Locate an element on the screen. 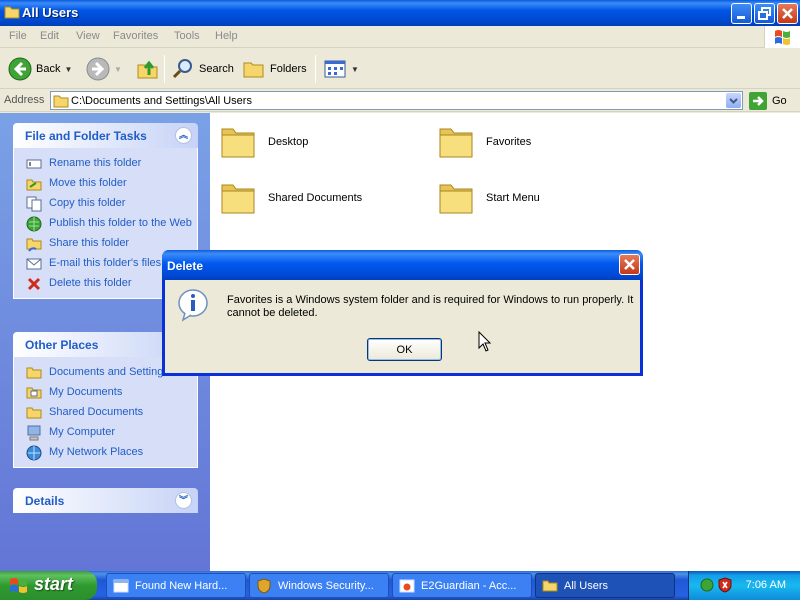  task-rename-folder: Rename this folder is located at coordinates (105, 164).